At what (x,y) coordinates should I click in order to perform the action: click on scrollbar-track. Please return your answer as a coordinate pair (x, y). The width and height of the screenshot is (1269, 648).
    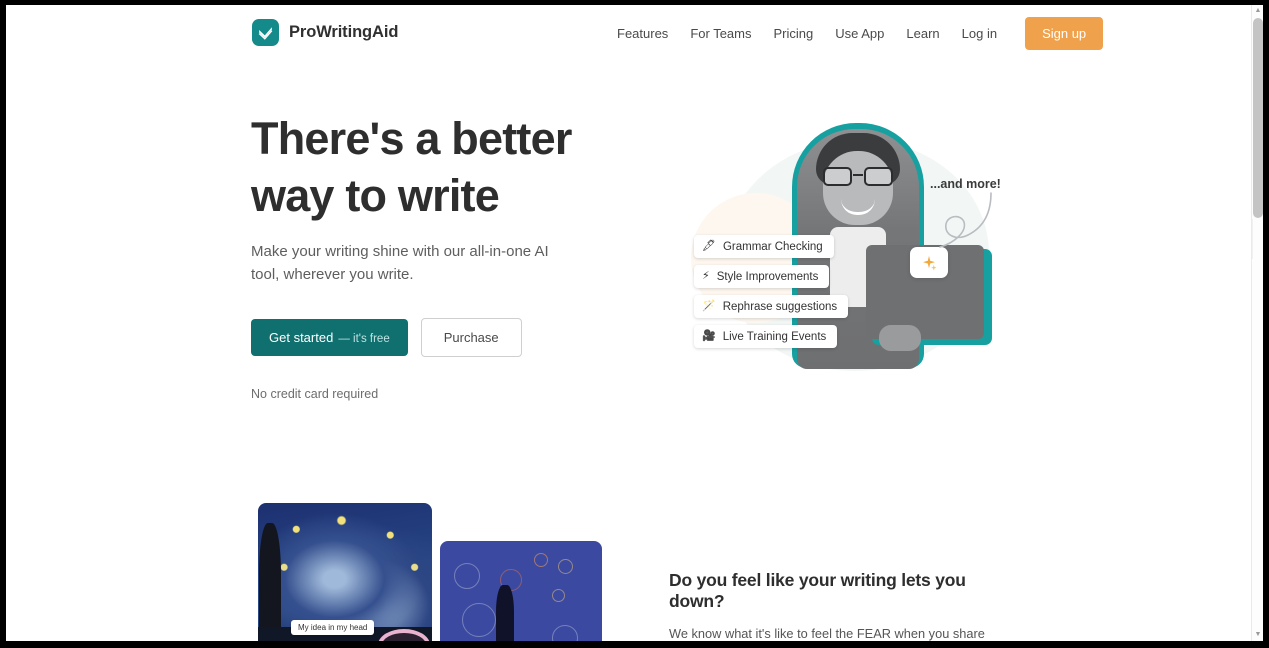
    Looking at the image, I should click on (1257, 239).